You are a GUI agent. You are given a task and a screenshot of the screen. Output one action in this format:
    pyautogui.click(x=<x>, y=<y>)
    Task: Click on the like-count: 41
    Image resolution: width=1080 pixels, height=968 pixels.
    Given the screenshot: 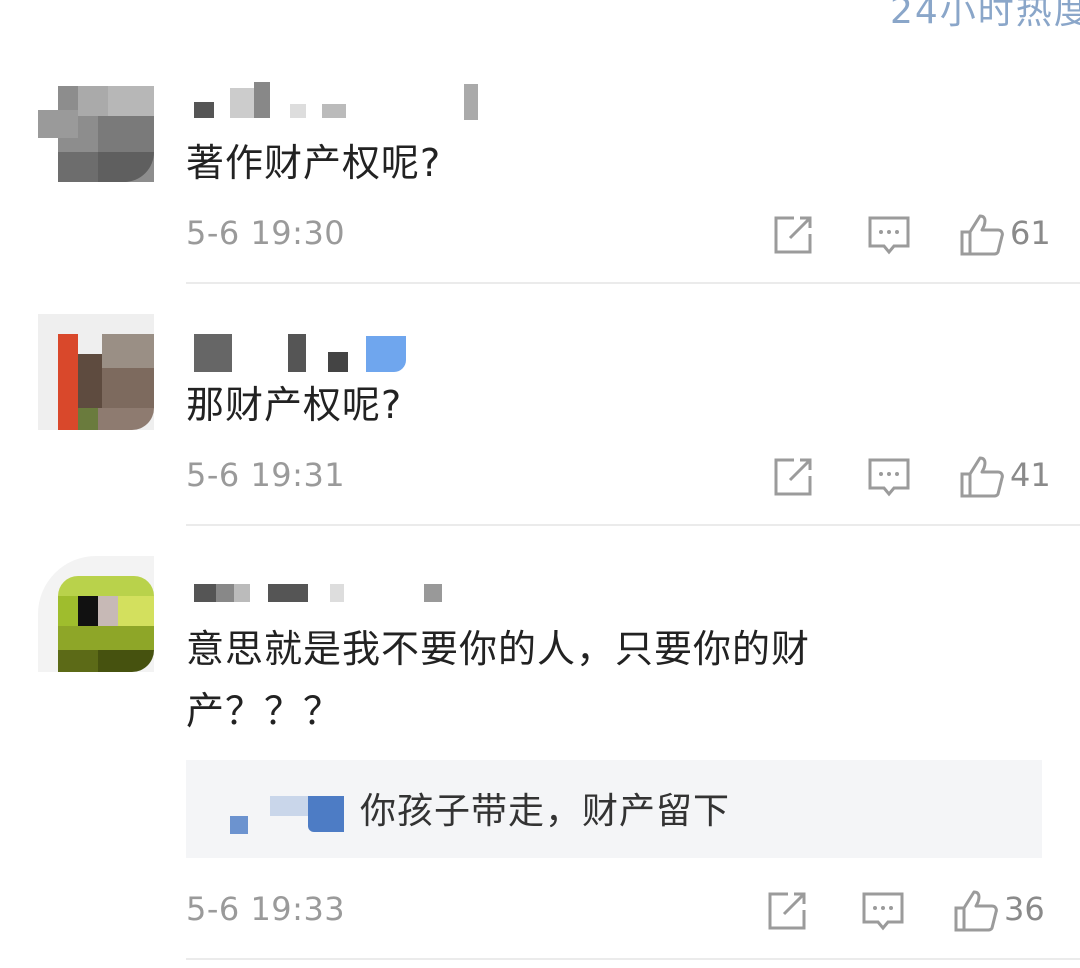 What is the action you would take?
    pyautogui.click(x=1030, y=475)
    